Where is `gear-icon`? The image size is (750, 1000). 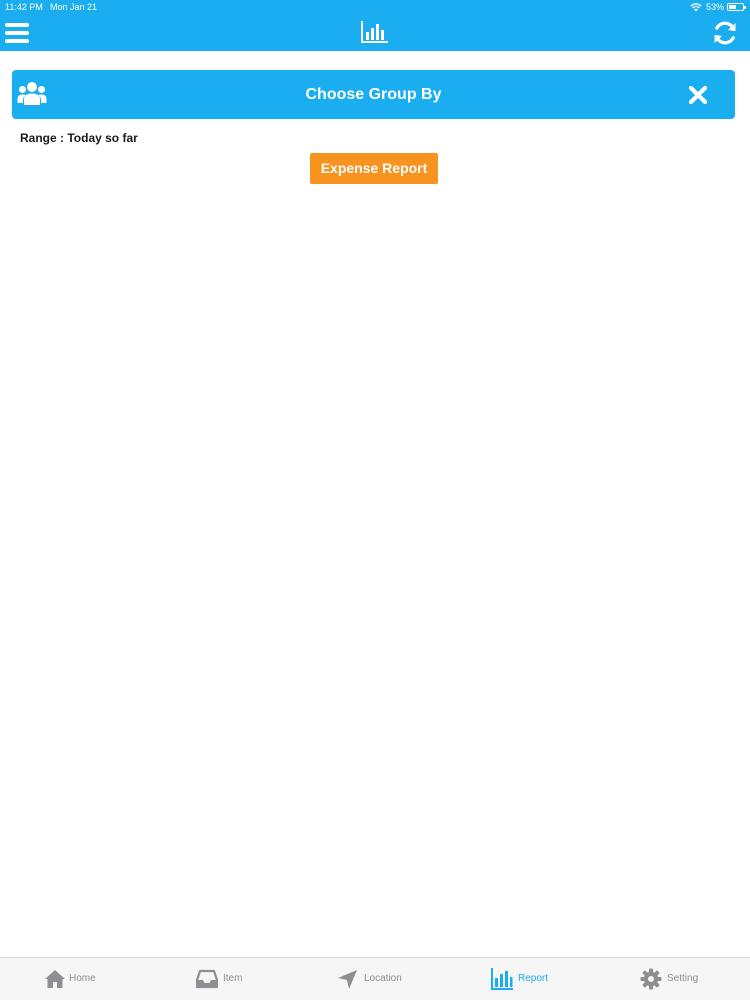
gear-icon is located at coordinates (651, 979).